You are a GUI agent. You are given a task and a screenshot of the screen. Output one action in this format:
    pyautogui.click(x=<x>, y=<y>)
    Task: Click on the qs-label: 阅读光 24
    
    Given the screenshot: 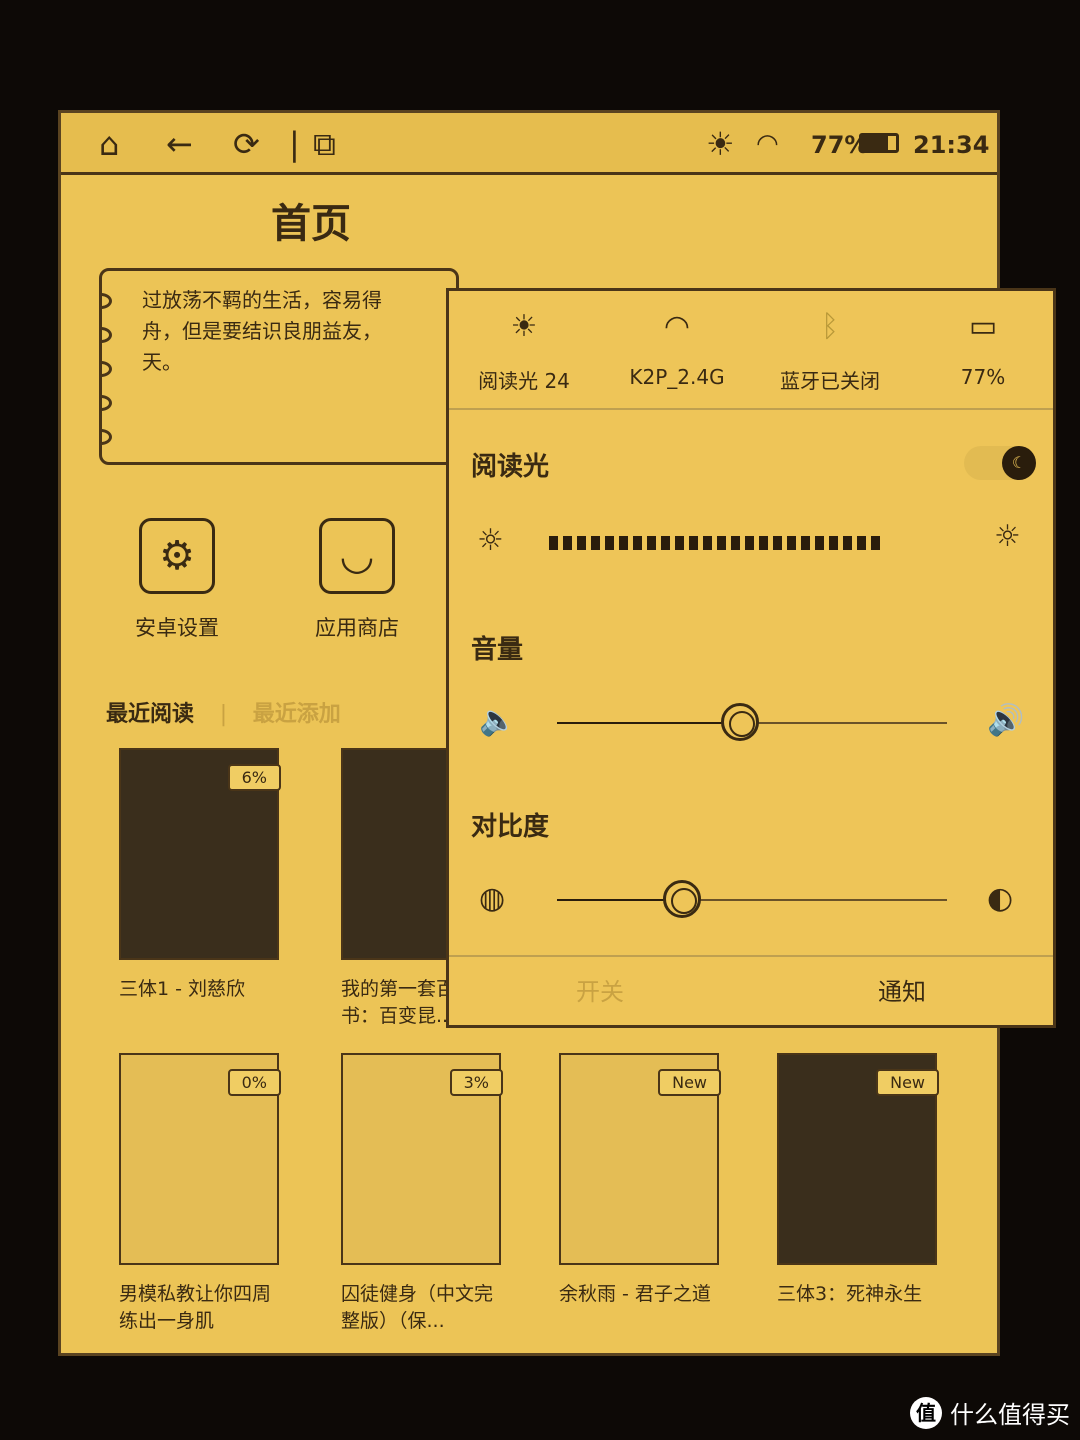 What is the action you would take?
    pyautogui.click(x=524, y=381)
    